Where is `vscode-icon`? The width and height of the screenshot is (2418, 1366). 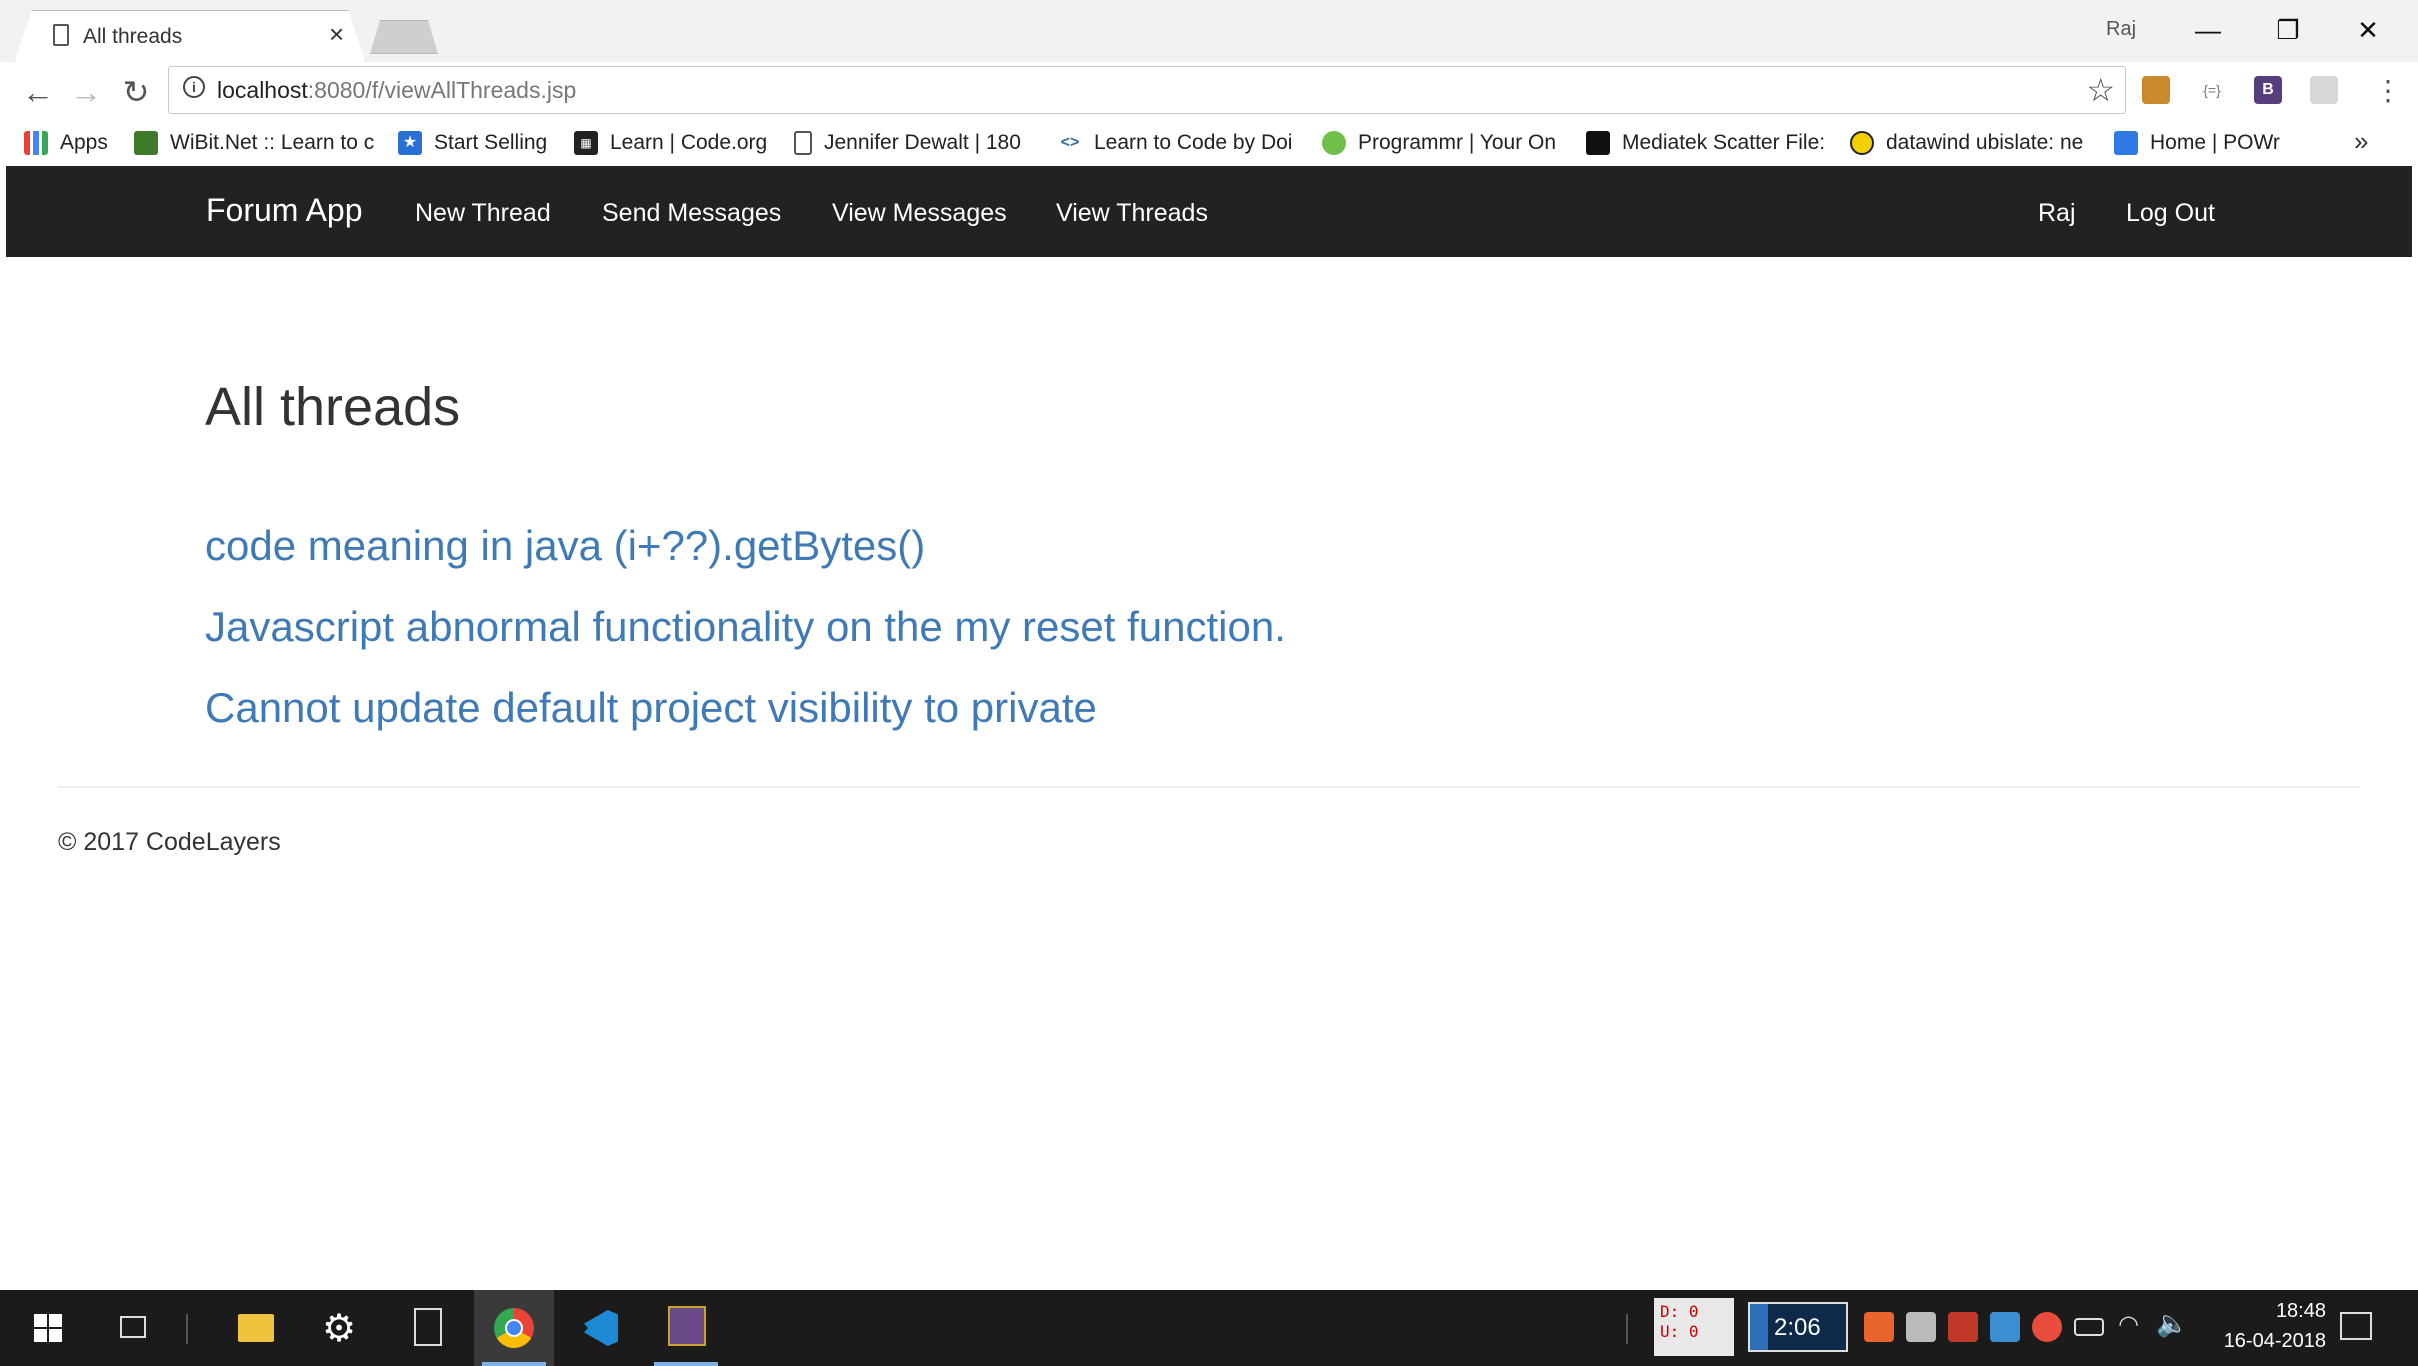 vscode-icon is located at coordinates (601, 1328).